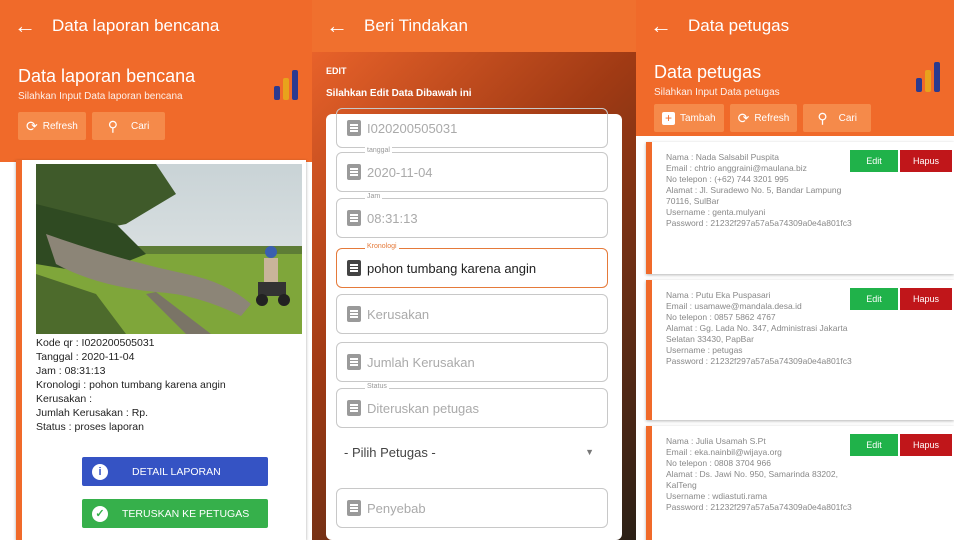 The height and width of the screenshot is (540, 954). What do you see at coordinates (722, 157) in the screenshot?
I see `officer-name: Nama : Nada Salsabil Puspita` at bounding box center [722, 157].